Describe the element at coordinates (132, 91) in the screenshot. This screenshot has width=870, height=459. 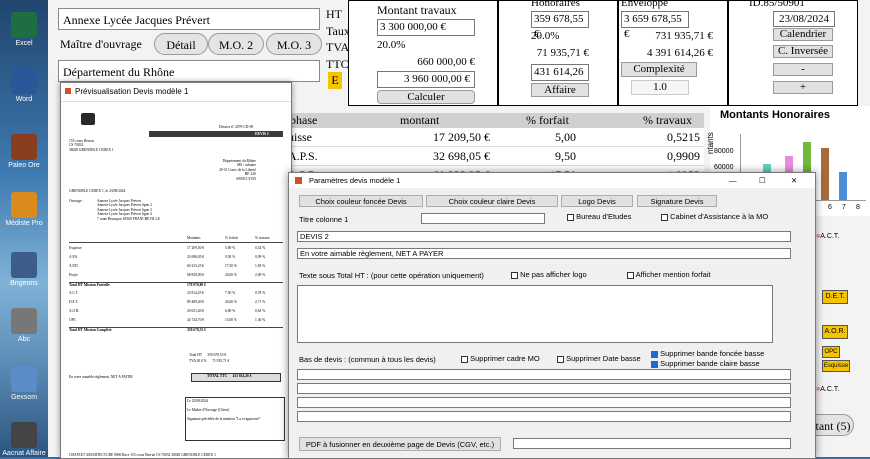
I see `preview-title: Prévisualisation Devis modèle 1` at that location.